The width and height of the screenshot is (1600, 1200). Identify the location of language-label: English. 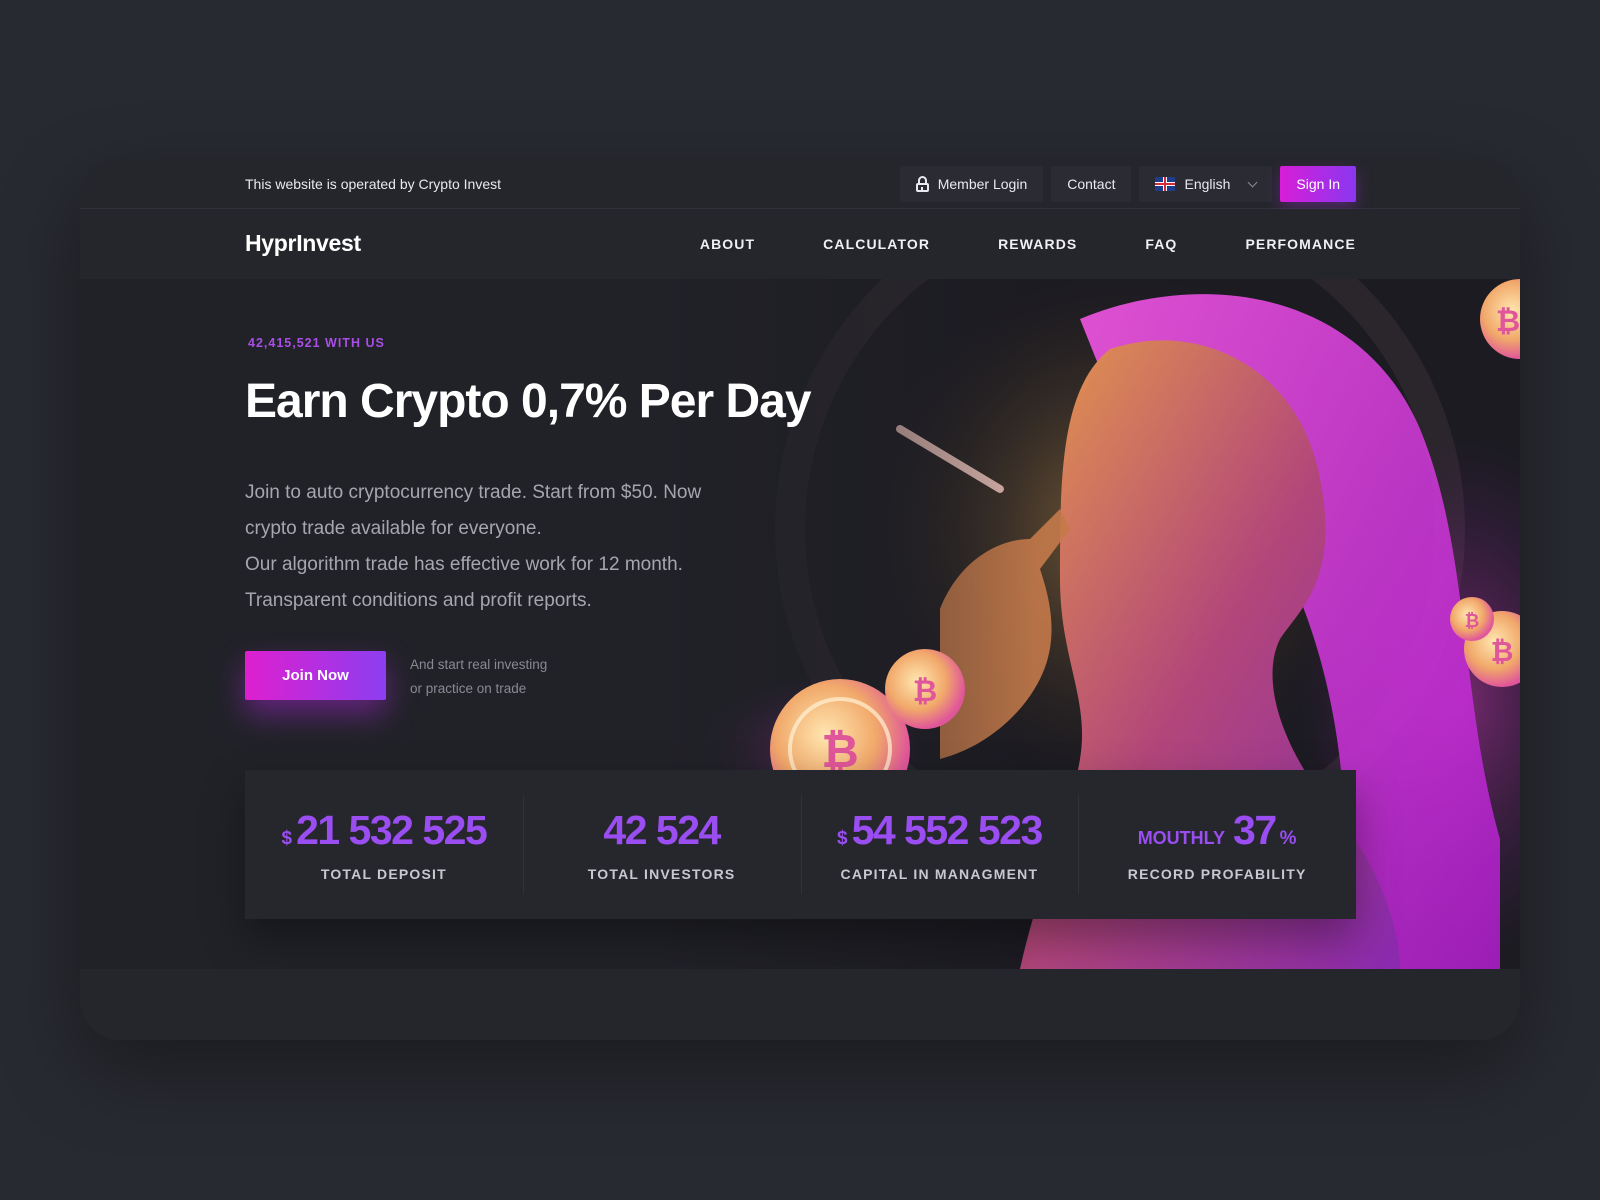
(1207, 184).